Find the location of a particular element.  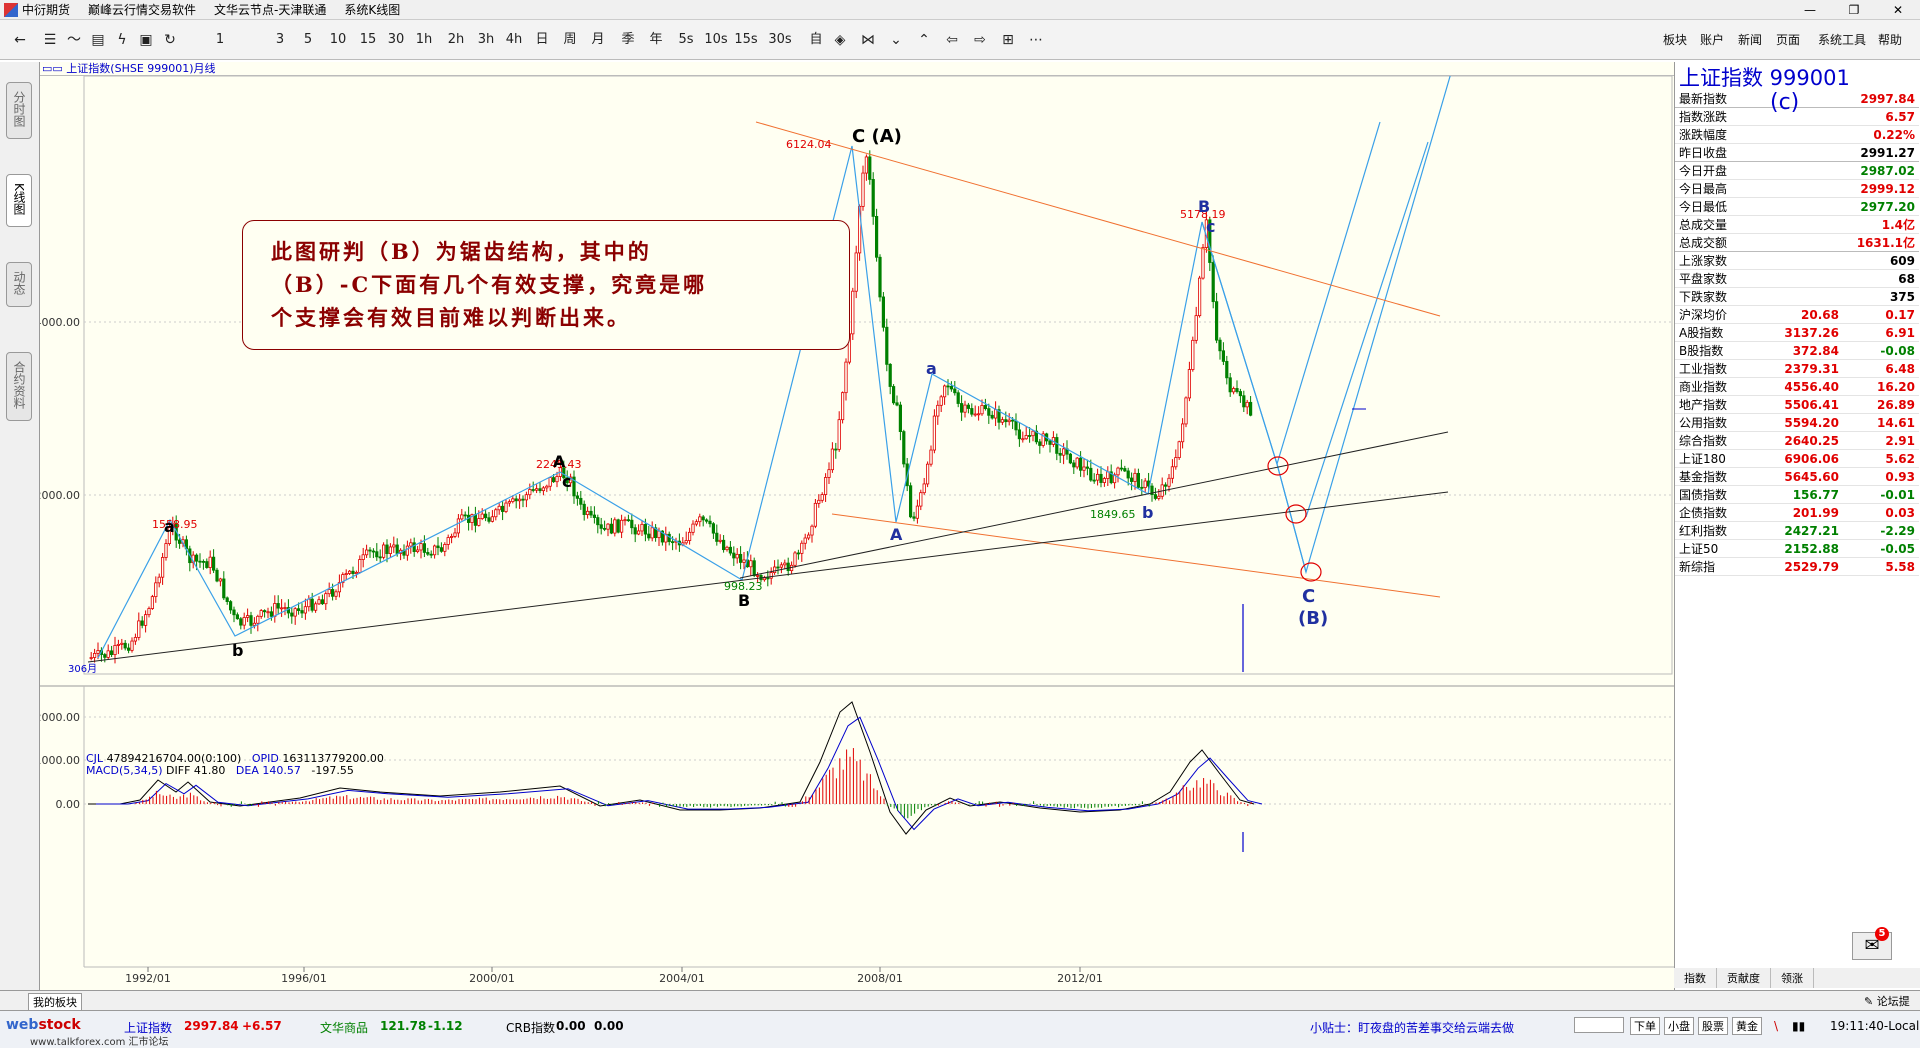

quick-input is located at coordinates (1599, 1025).